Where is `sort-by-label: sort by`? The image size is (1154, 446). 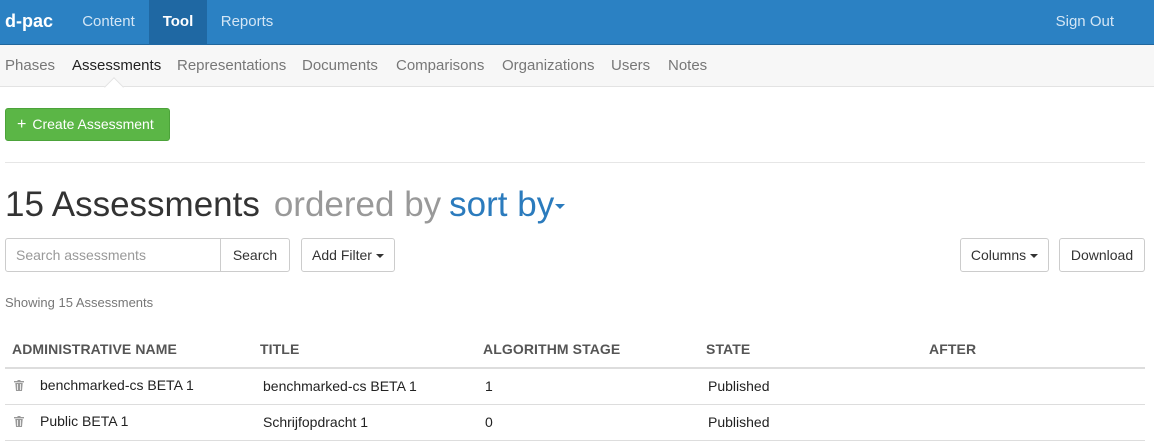 sort-by-label: sort by is located at coordinates (502, 204).